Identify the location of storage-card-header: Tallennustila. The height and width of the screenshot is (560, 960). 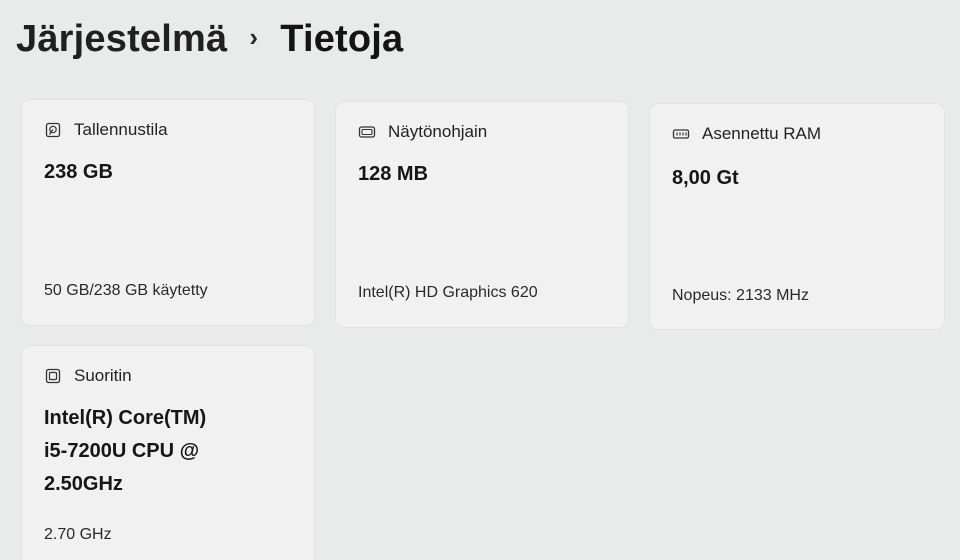
(106, 130).